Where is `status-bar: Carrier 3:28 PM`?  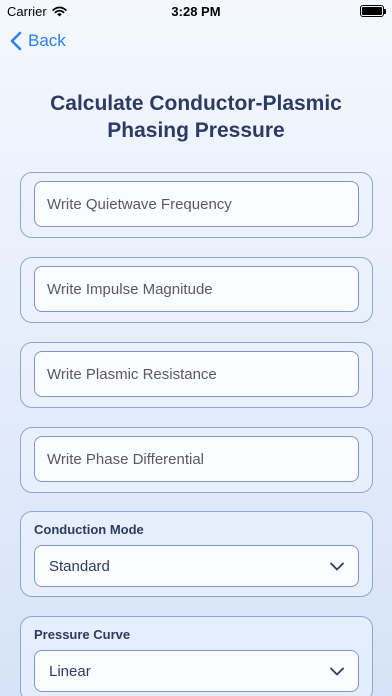
status-bar: Carrier 3:28 PM is located at coordinates (196, 11).